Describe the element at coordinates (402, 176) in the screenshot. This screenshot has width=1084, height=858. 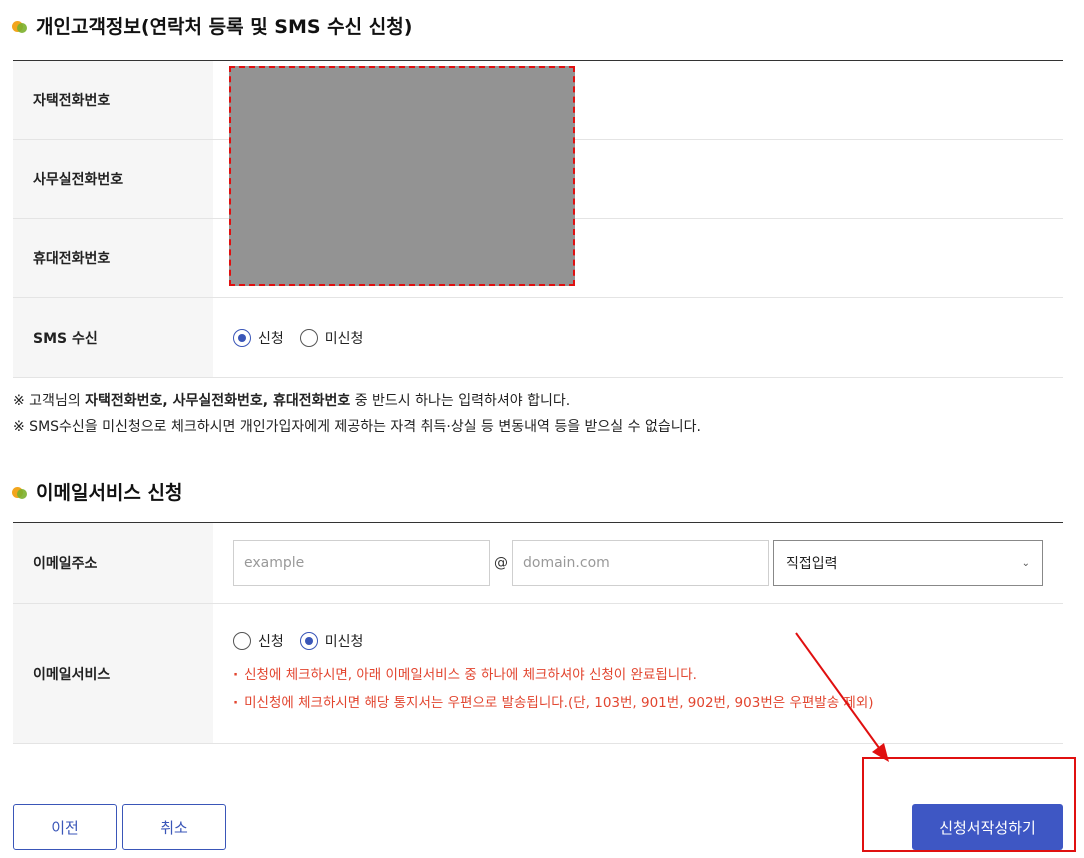
I see `masked-phone-inputs` at that location.